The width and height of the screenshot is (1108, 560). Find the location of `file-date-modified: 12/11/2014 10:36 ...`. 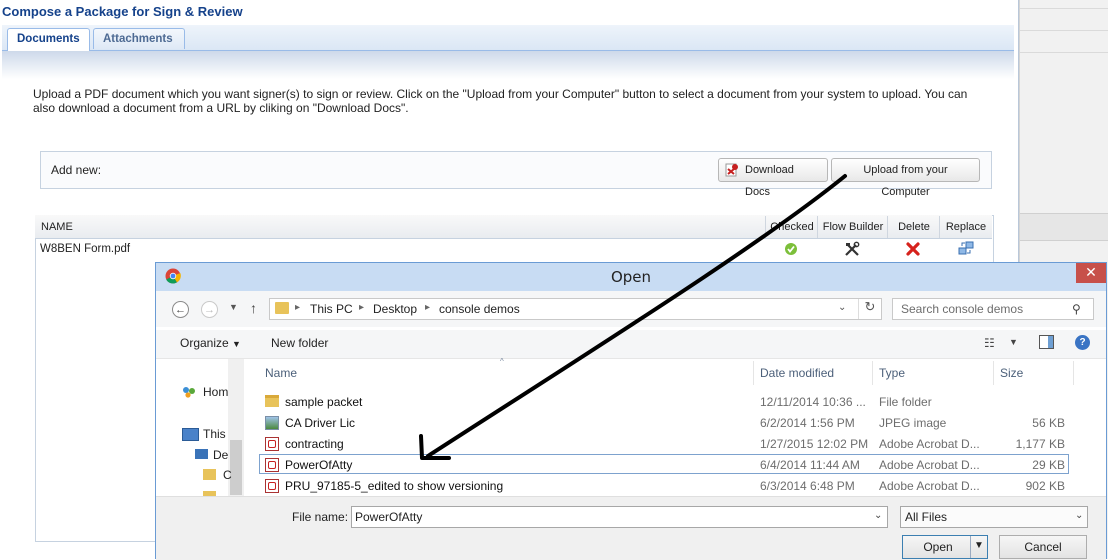

file-date-modified: 12/11/2014 10:36 ... is located at coordinates (813, 402).